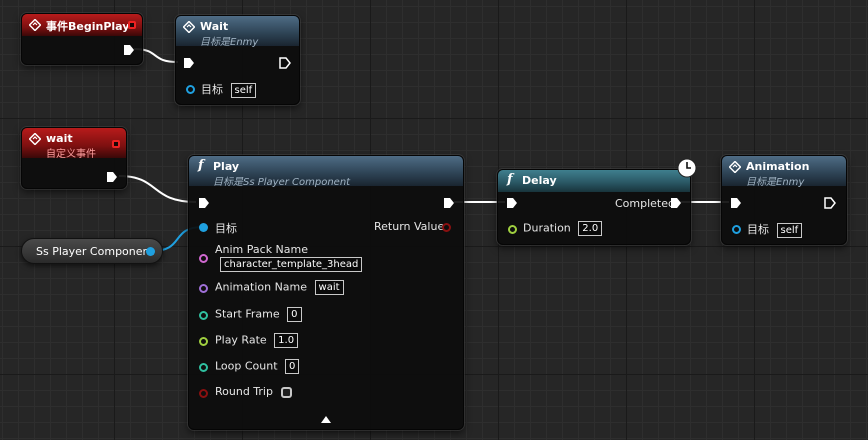 This screenshot has width=868, height=440. Describe the element at coordinates (157, 189) in the screenshot. I see `exec-wire-wait-to-play` at that location.